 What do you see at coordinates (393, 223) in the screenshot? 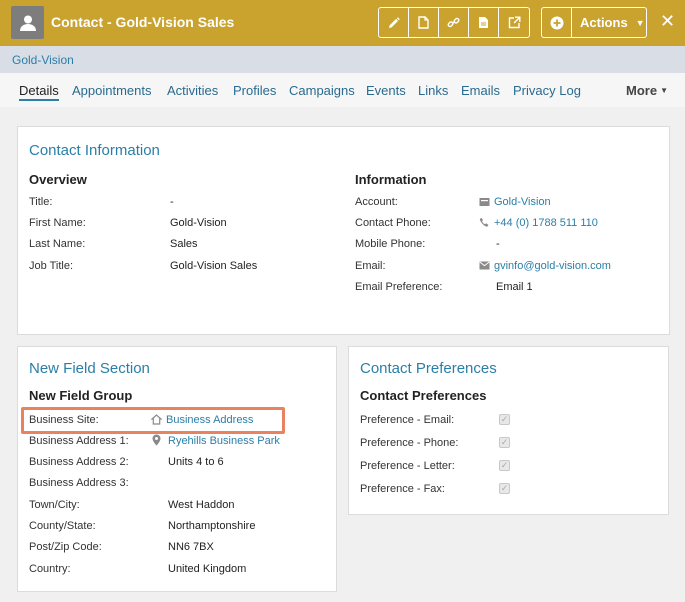
I see `field-label: Contact Phone:` at bounding box center [393, 223].